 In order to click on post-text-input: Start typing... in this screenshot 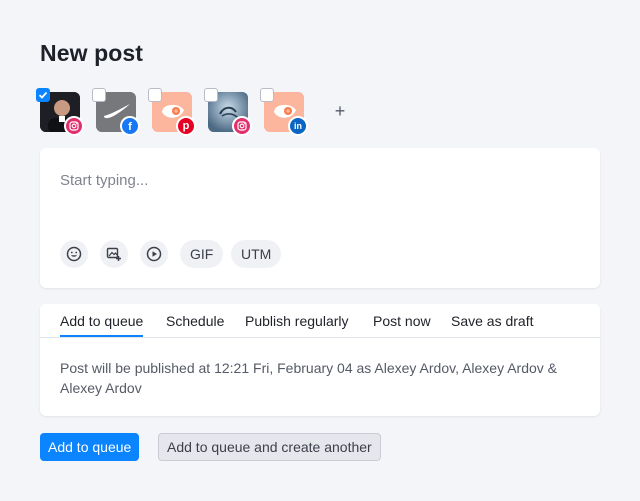, I will do `click(104, 180)`.